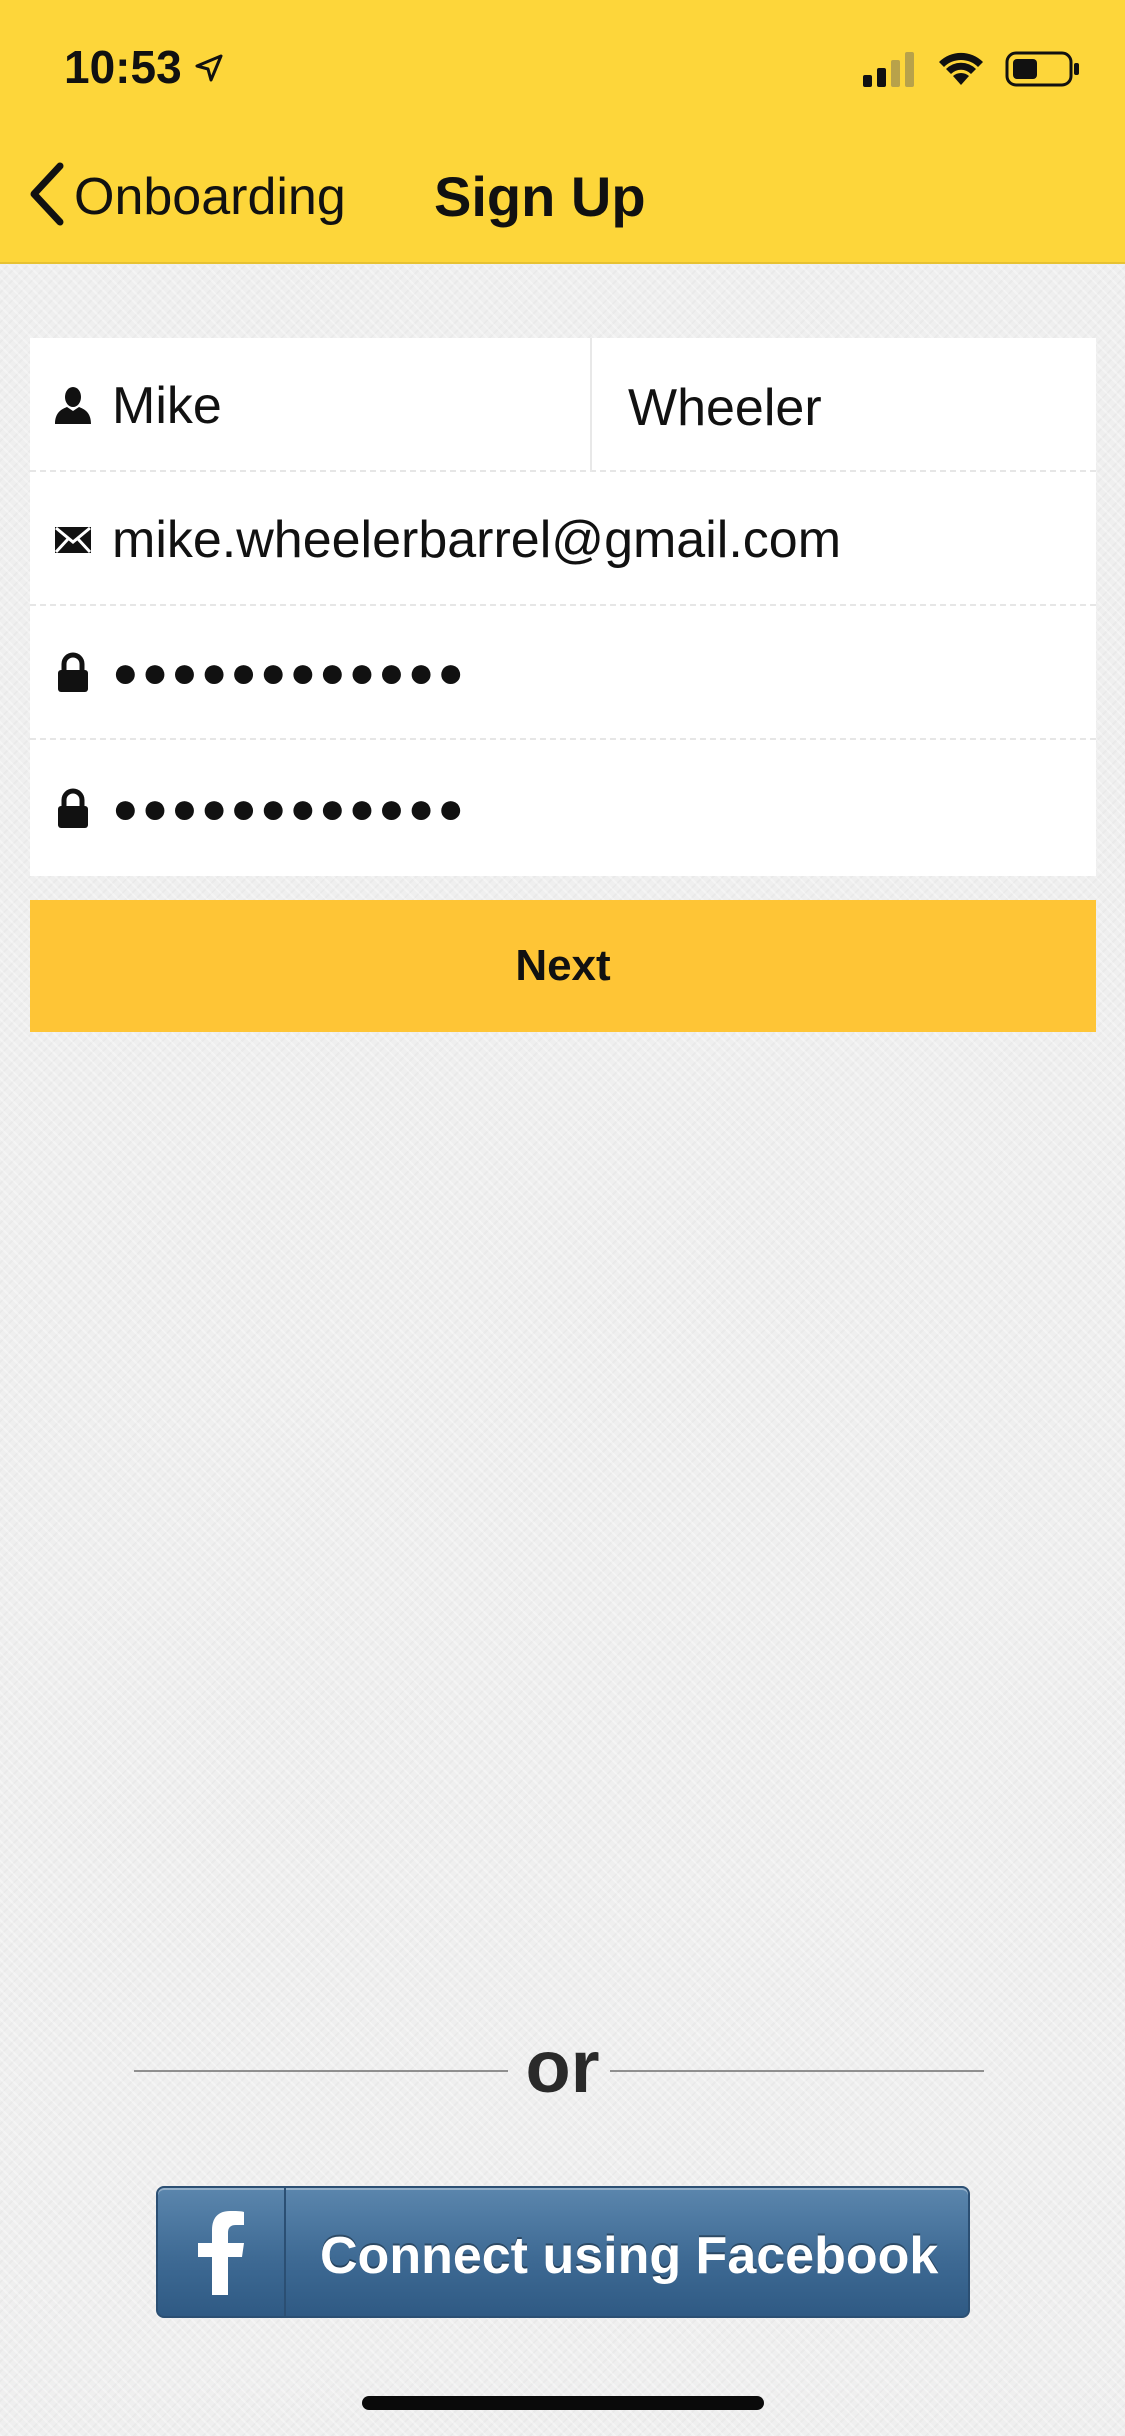  Describe the element at coordinates (310, 405) in the screenshot. I see `first-name-field: Mike` at that location.